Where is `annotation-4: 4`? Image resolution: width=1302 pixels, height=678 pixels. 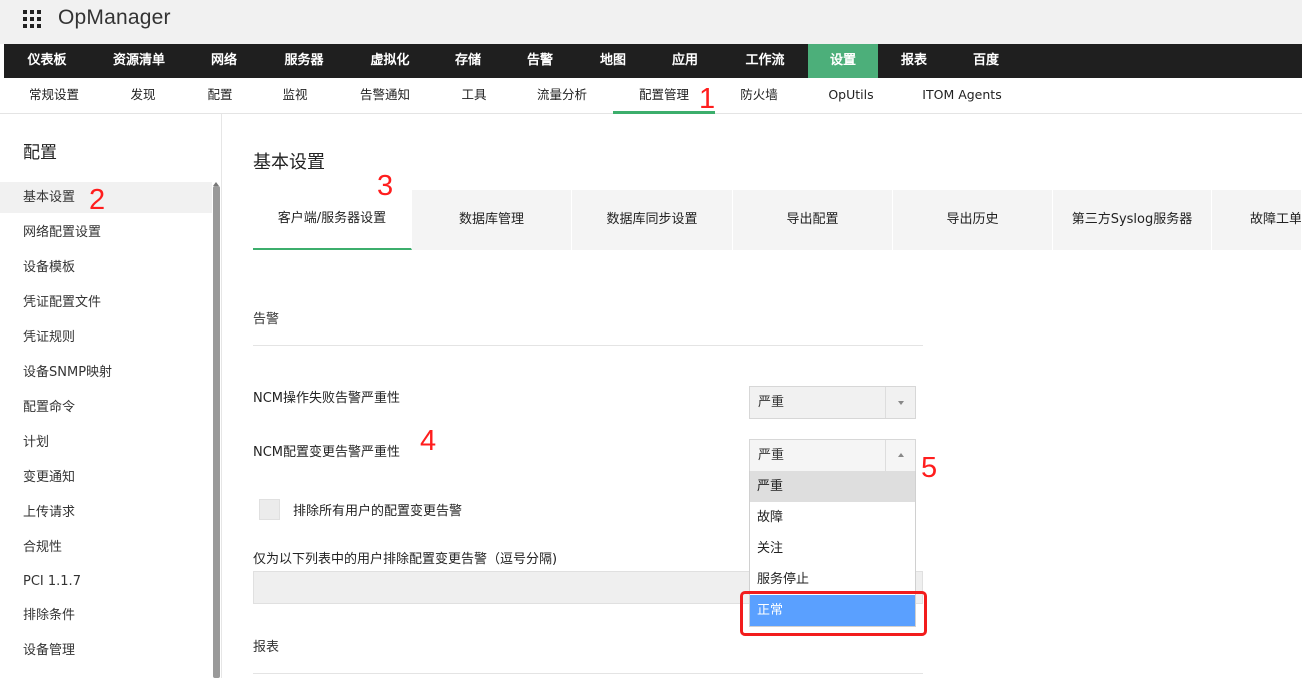 annotation-4: 4 is located at coordinates (428, 441).